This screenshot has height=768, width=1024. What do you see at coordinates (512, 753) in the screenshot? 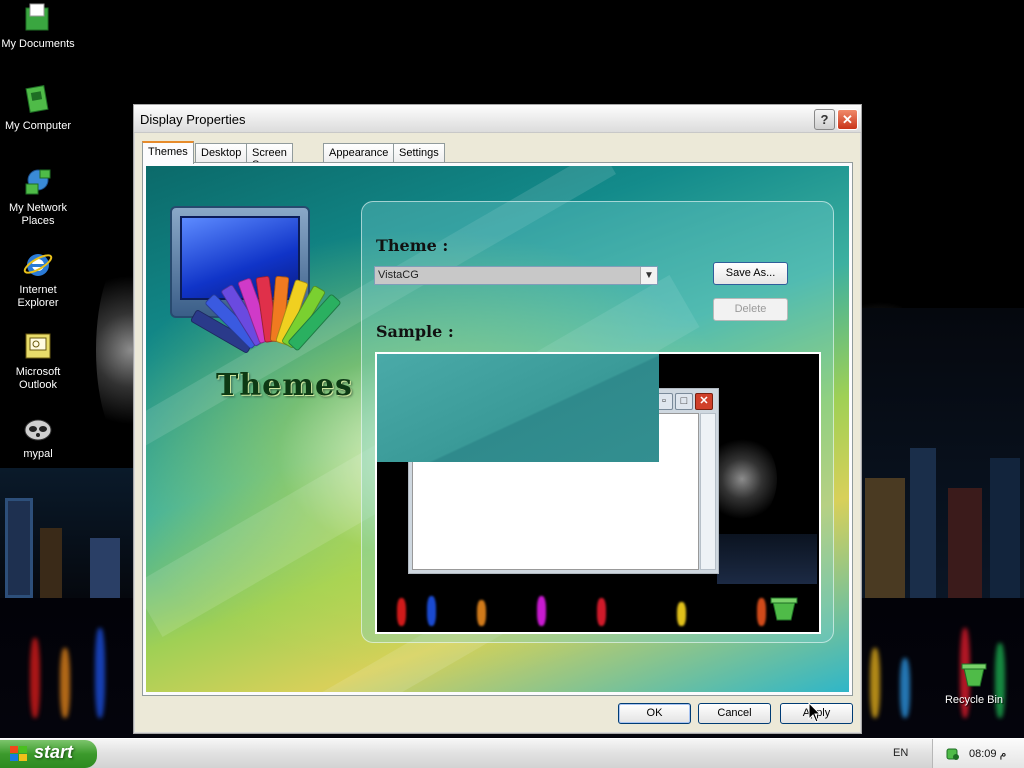
I see `taskbar: start EN 08:09 م` at bounding box center [512, 753].